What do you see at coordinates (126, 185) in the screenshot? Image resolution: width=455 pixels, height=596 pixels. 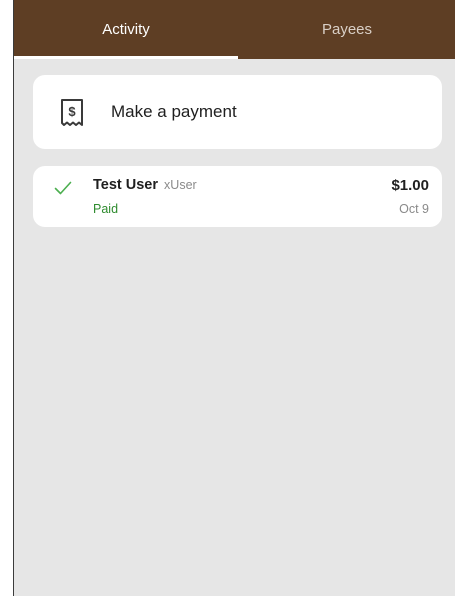 I see `payee-name: Test User` at bounding box center [126, 185].